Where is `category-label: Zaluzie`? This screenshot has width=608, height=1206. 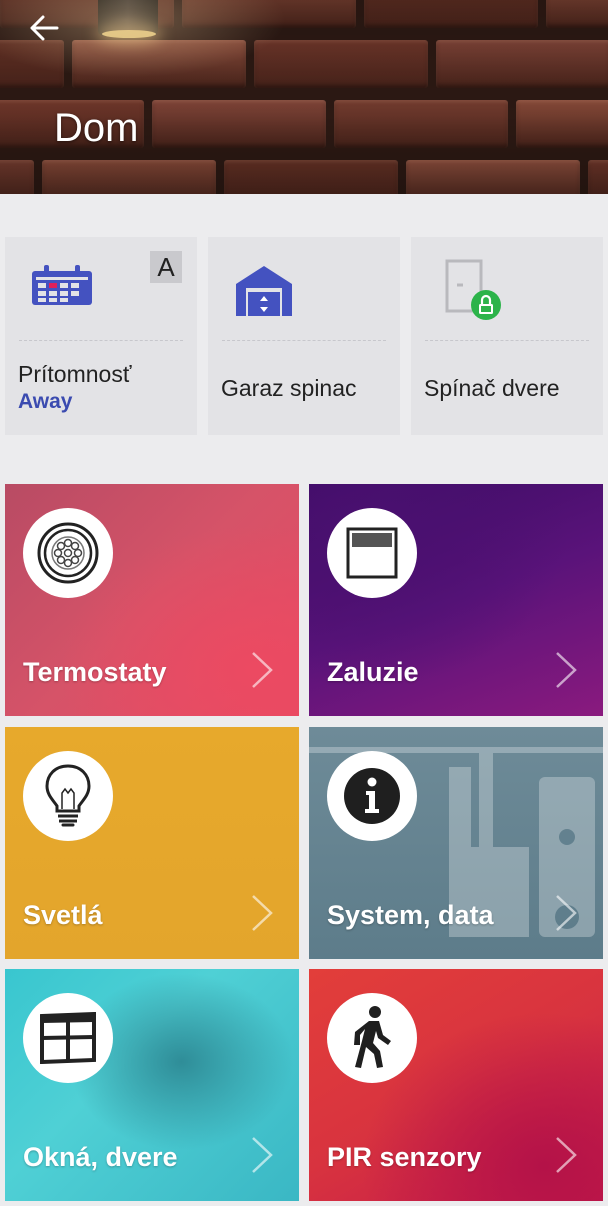
category-label: Zaluzie is located at coordinates (373, 672).